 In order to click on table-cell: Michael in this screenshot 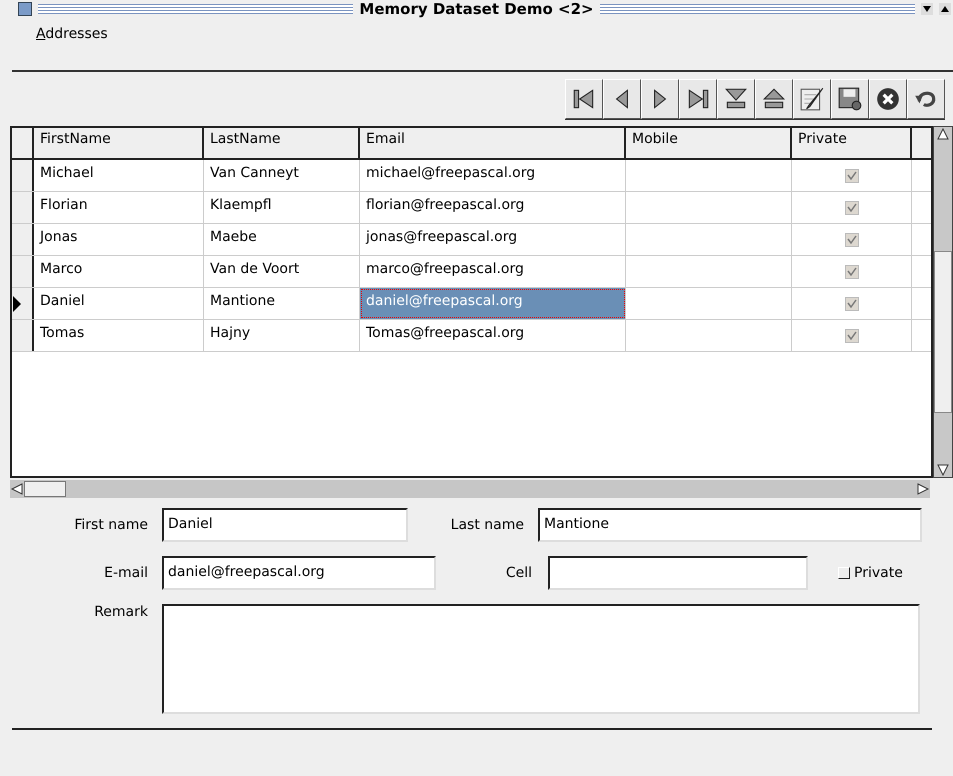, I will do `click(119, 175)`.